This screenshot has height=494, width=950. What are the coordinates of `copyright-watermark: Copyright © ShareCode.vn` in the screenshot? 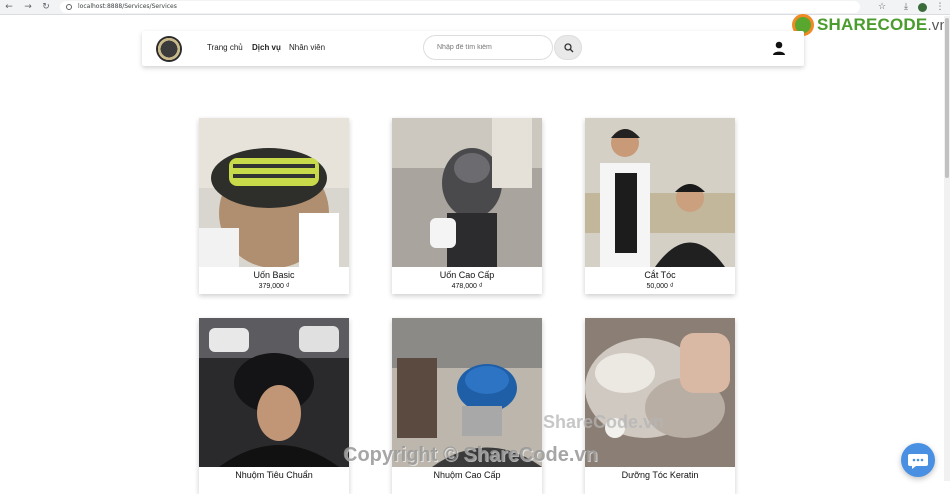 It's located at (470, 455).